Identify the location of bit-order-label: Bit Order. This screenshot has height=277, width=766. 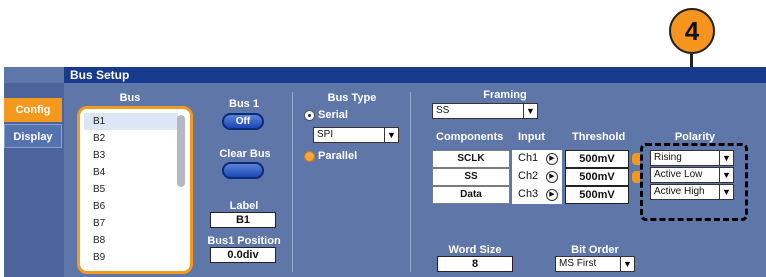
(595, 250).